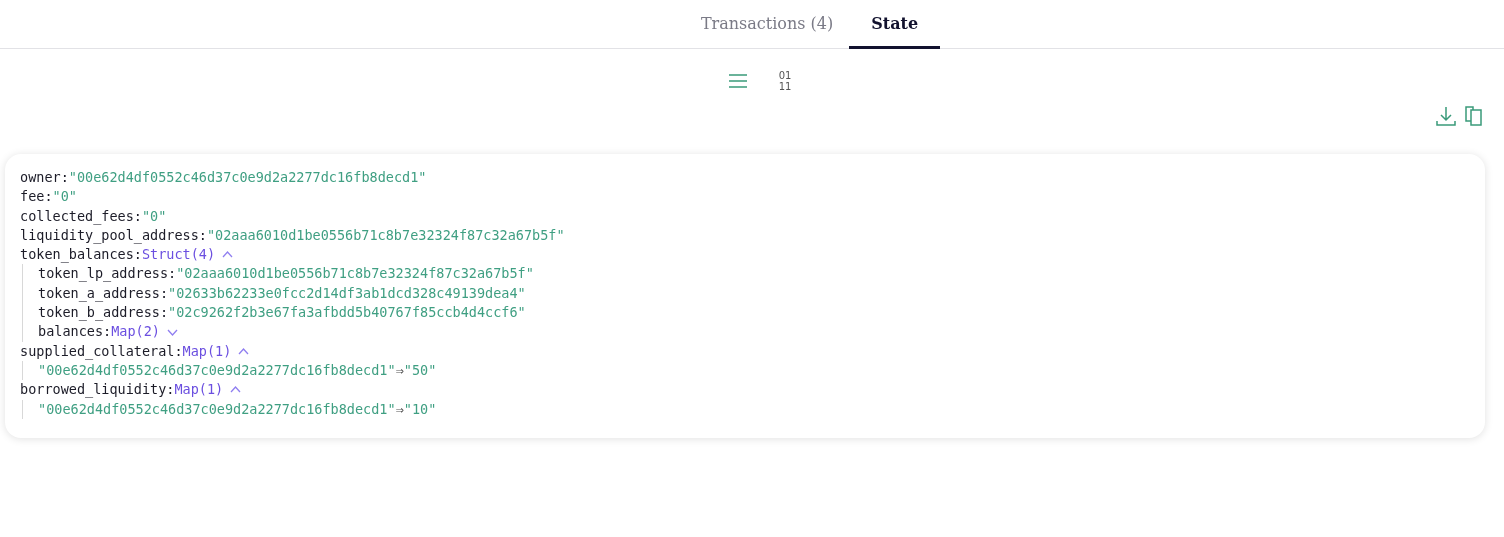  What do you see at coordinates (75, 332) in the screenshot?
I see `state-key: balances:` at bounding box center [75, 332].